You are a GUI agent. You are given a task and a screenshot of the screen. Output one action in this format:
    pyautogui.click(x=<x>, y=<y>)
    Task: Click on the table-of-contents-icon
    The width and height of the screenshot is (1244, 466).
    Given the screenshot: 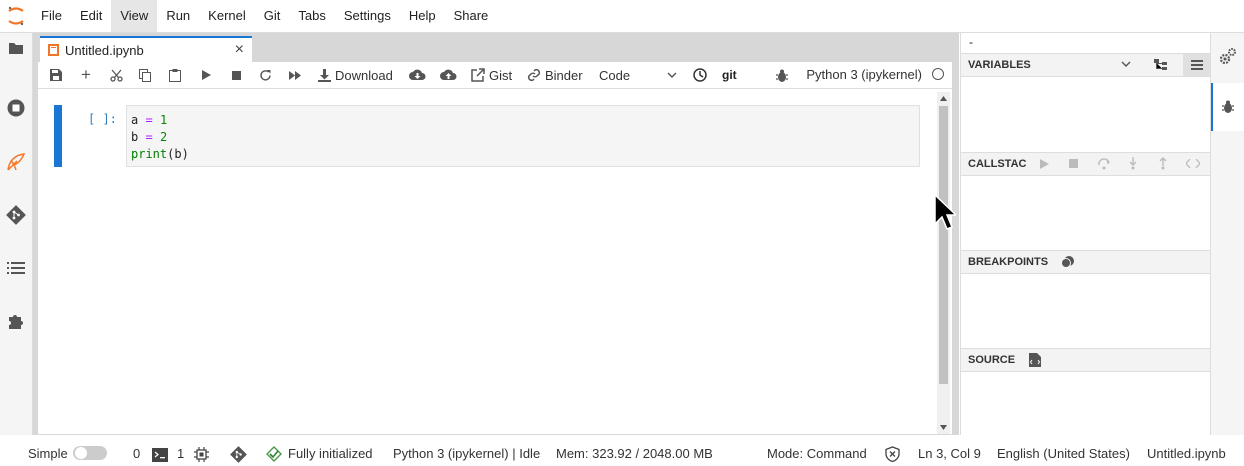 What is the action you would take?
    pyautogui.click(x=16, y=268)
    